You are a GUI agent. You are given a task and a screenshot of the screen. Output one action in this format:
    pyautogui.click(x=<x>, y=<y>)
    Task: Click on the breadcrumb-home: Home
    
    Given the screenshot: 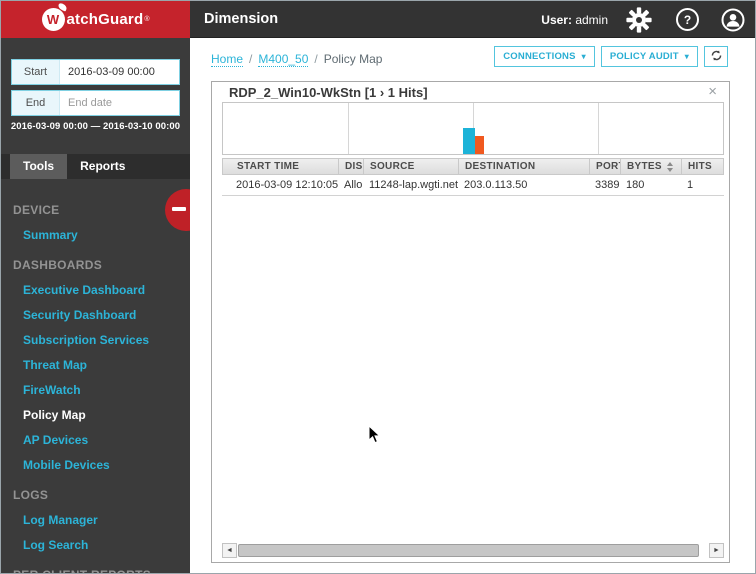 What is the action you would take?
    pyautogui.click(x=227, y=59)
    